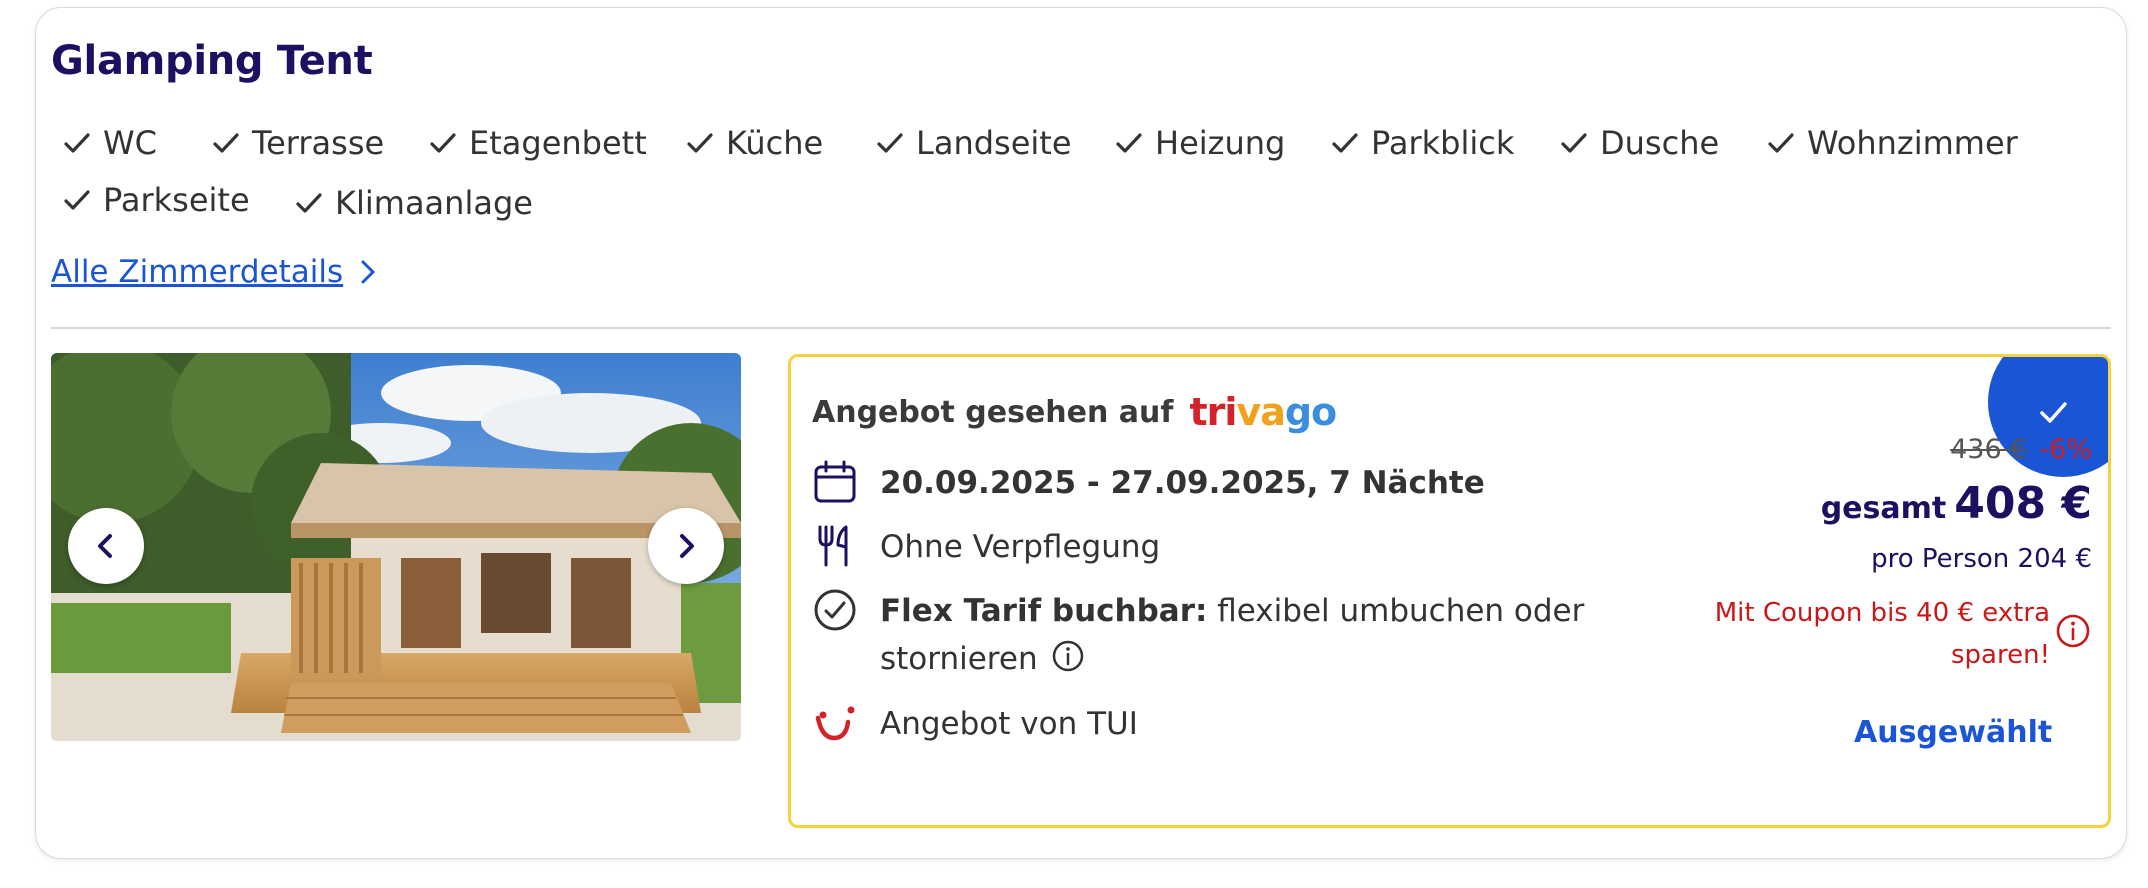 This screenshot has width=2148, height=888. I want to click on total-label: gesamt, so click(1883, 508).